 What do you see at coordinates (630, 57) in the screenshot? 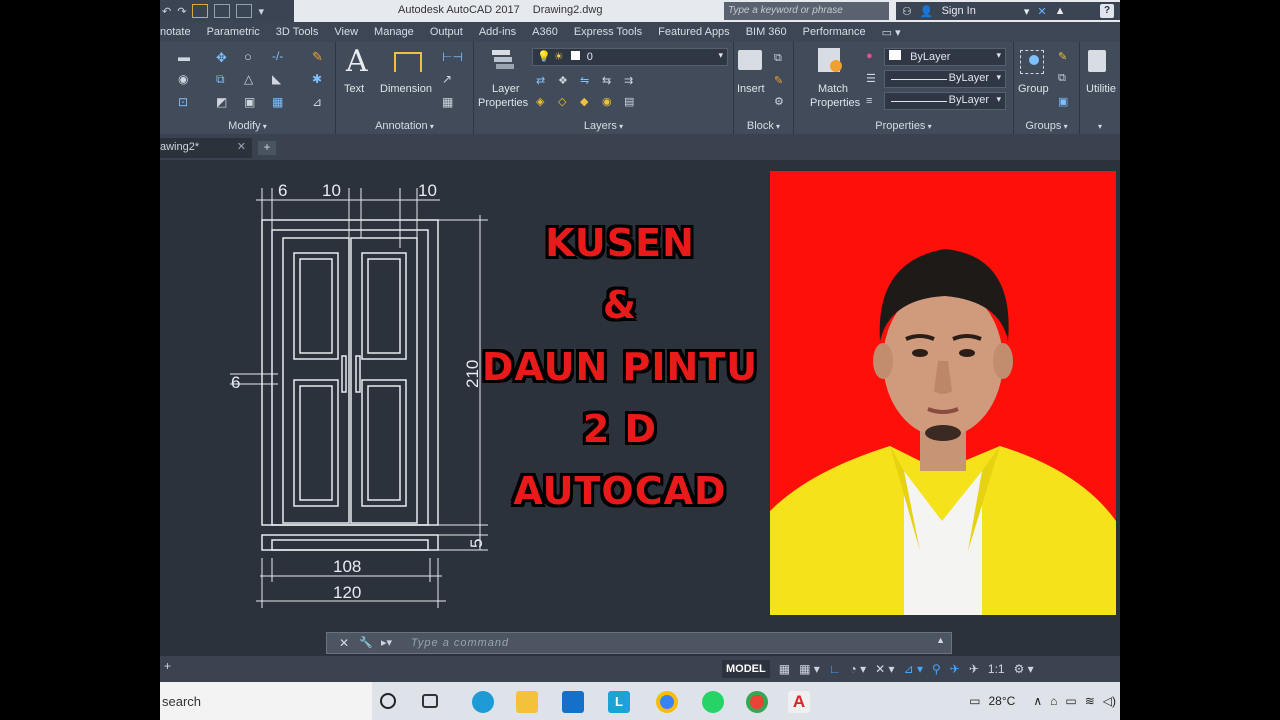
I see `layer-dropdown: 💡 ☀ 0 ▾` at bounding box center [630, 57].